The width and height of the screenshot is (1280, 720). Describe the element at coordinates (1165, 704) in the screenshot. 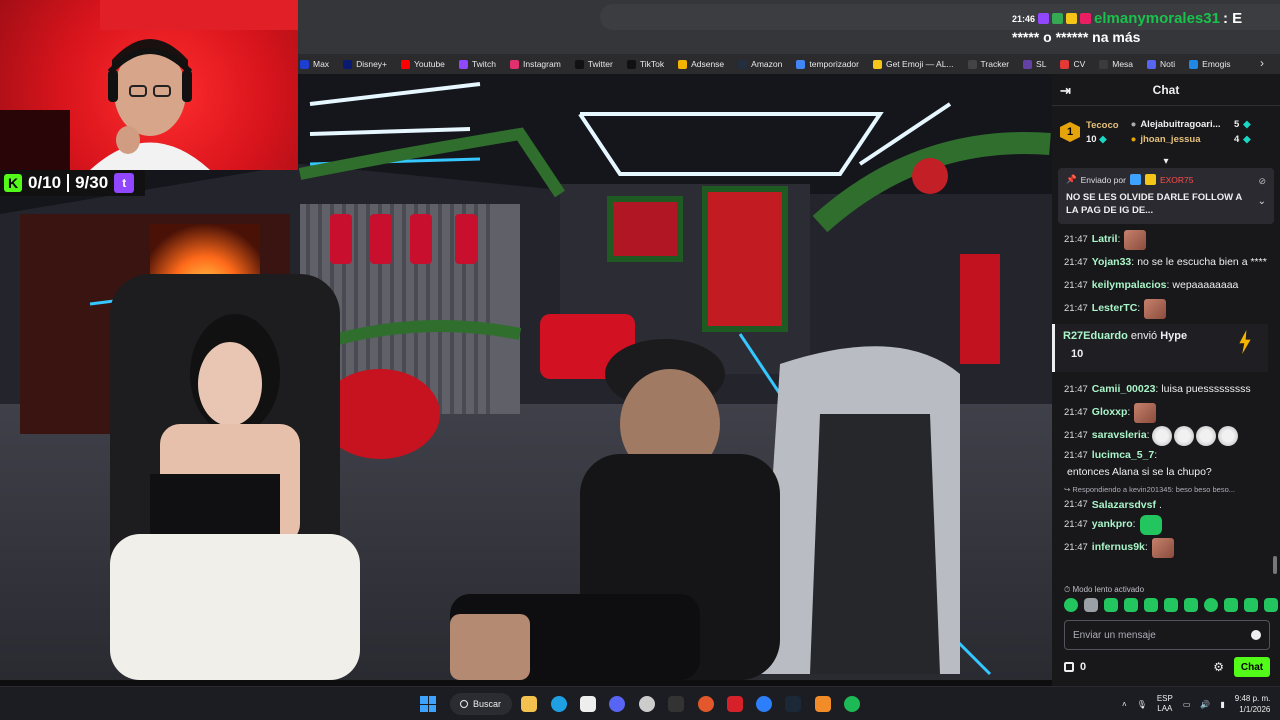

I see `language-indicator: ESP LAA` at that location.